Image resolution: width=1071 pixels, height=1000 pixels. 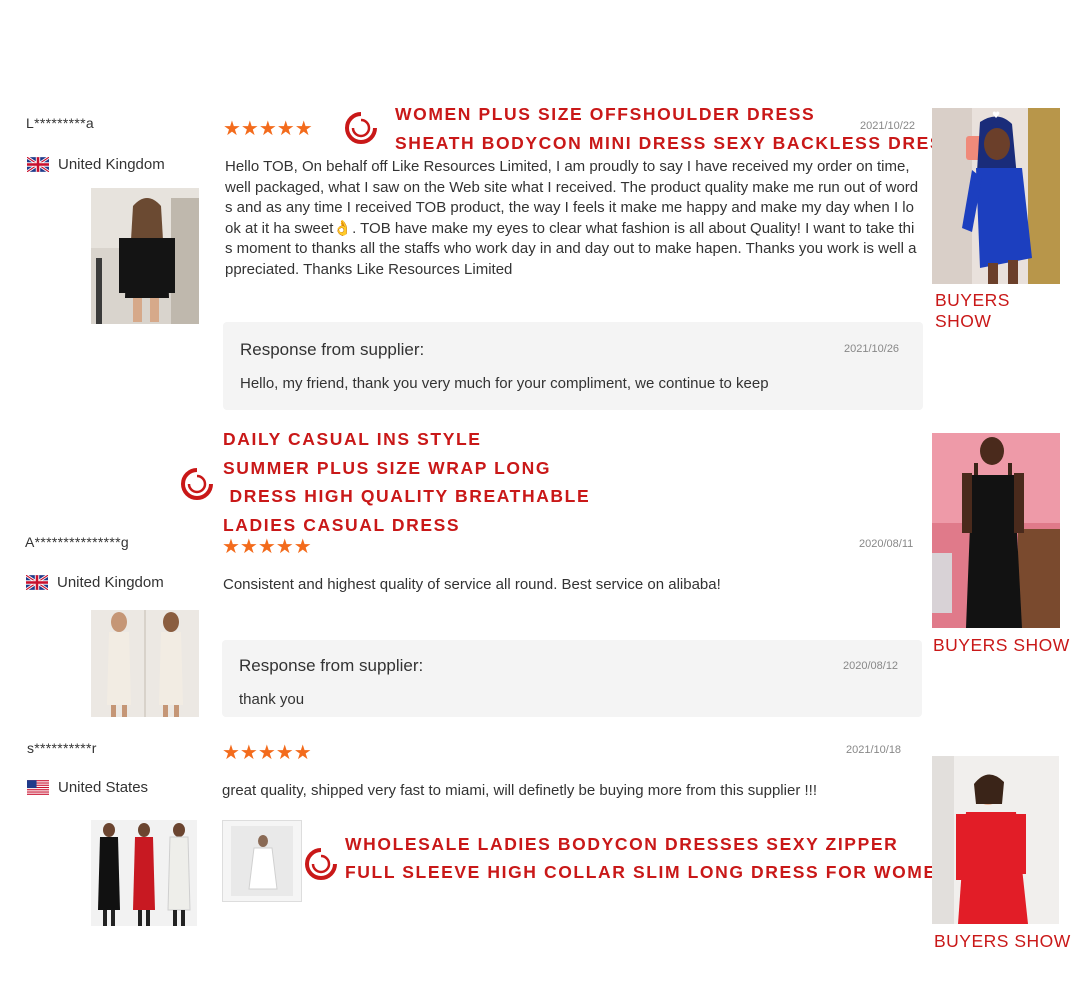 What do you see at coordinates (272, 699) in the screenshot?
I see `response-text: thank you` at bounding box center [272, 699].